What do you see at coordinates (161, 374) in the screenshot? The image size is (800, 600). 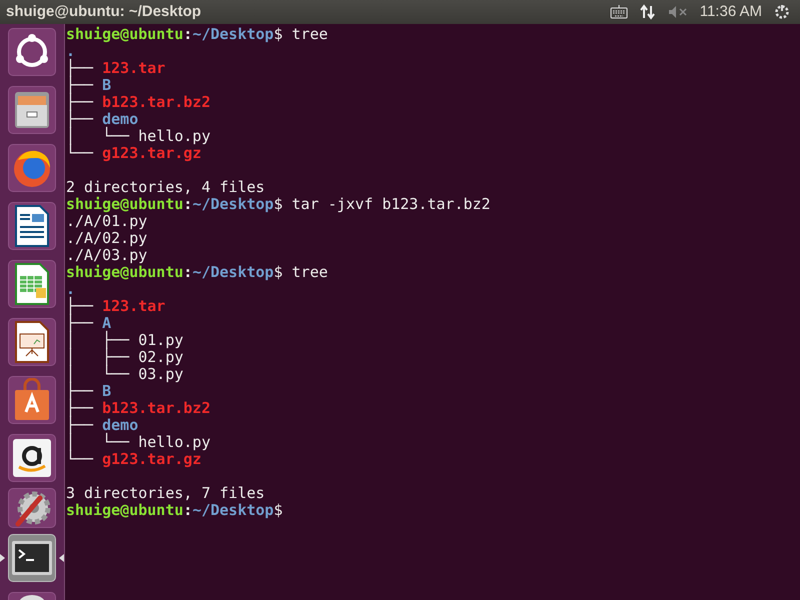 I see `tree-entry-name: 03.py` at bounding box center [161, 374].